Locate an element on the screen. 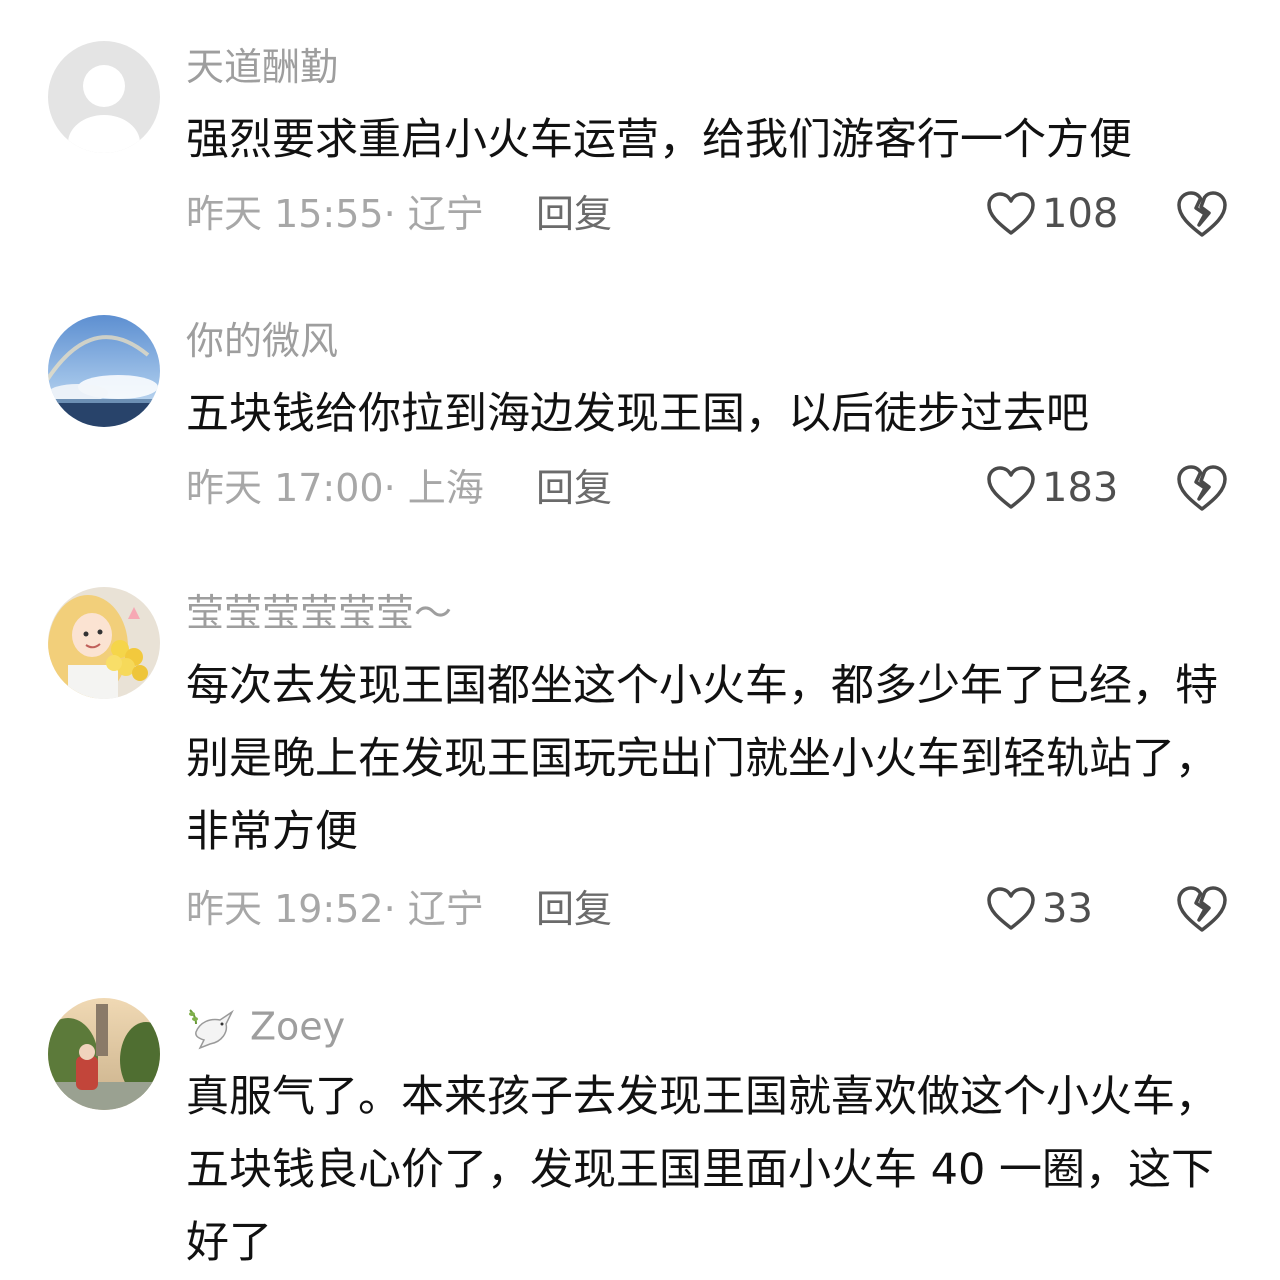  username-label: Zoey is located at coordinates (297, 1027).